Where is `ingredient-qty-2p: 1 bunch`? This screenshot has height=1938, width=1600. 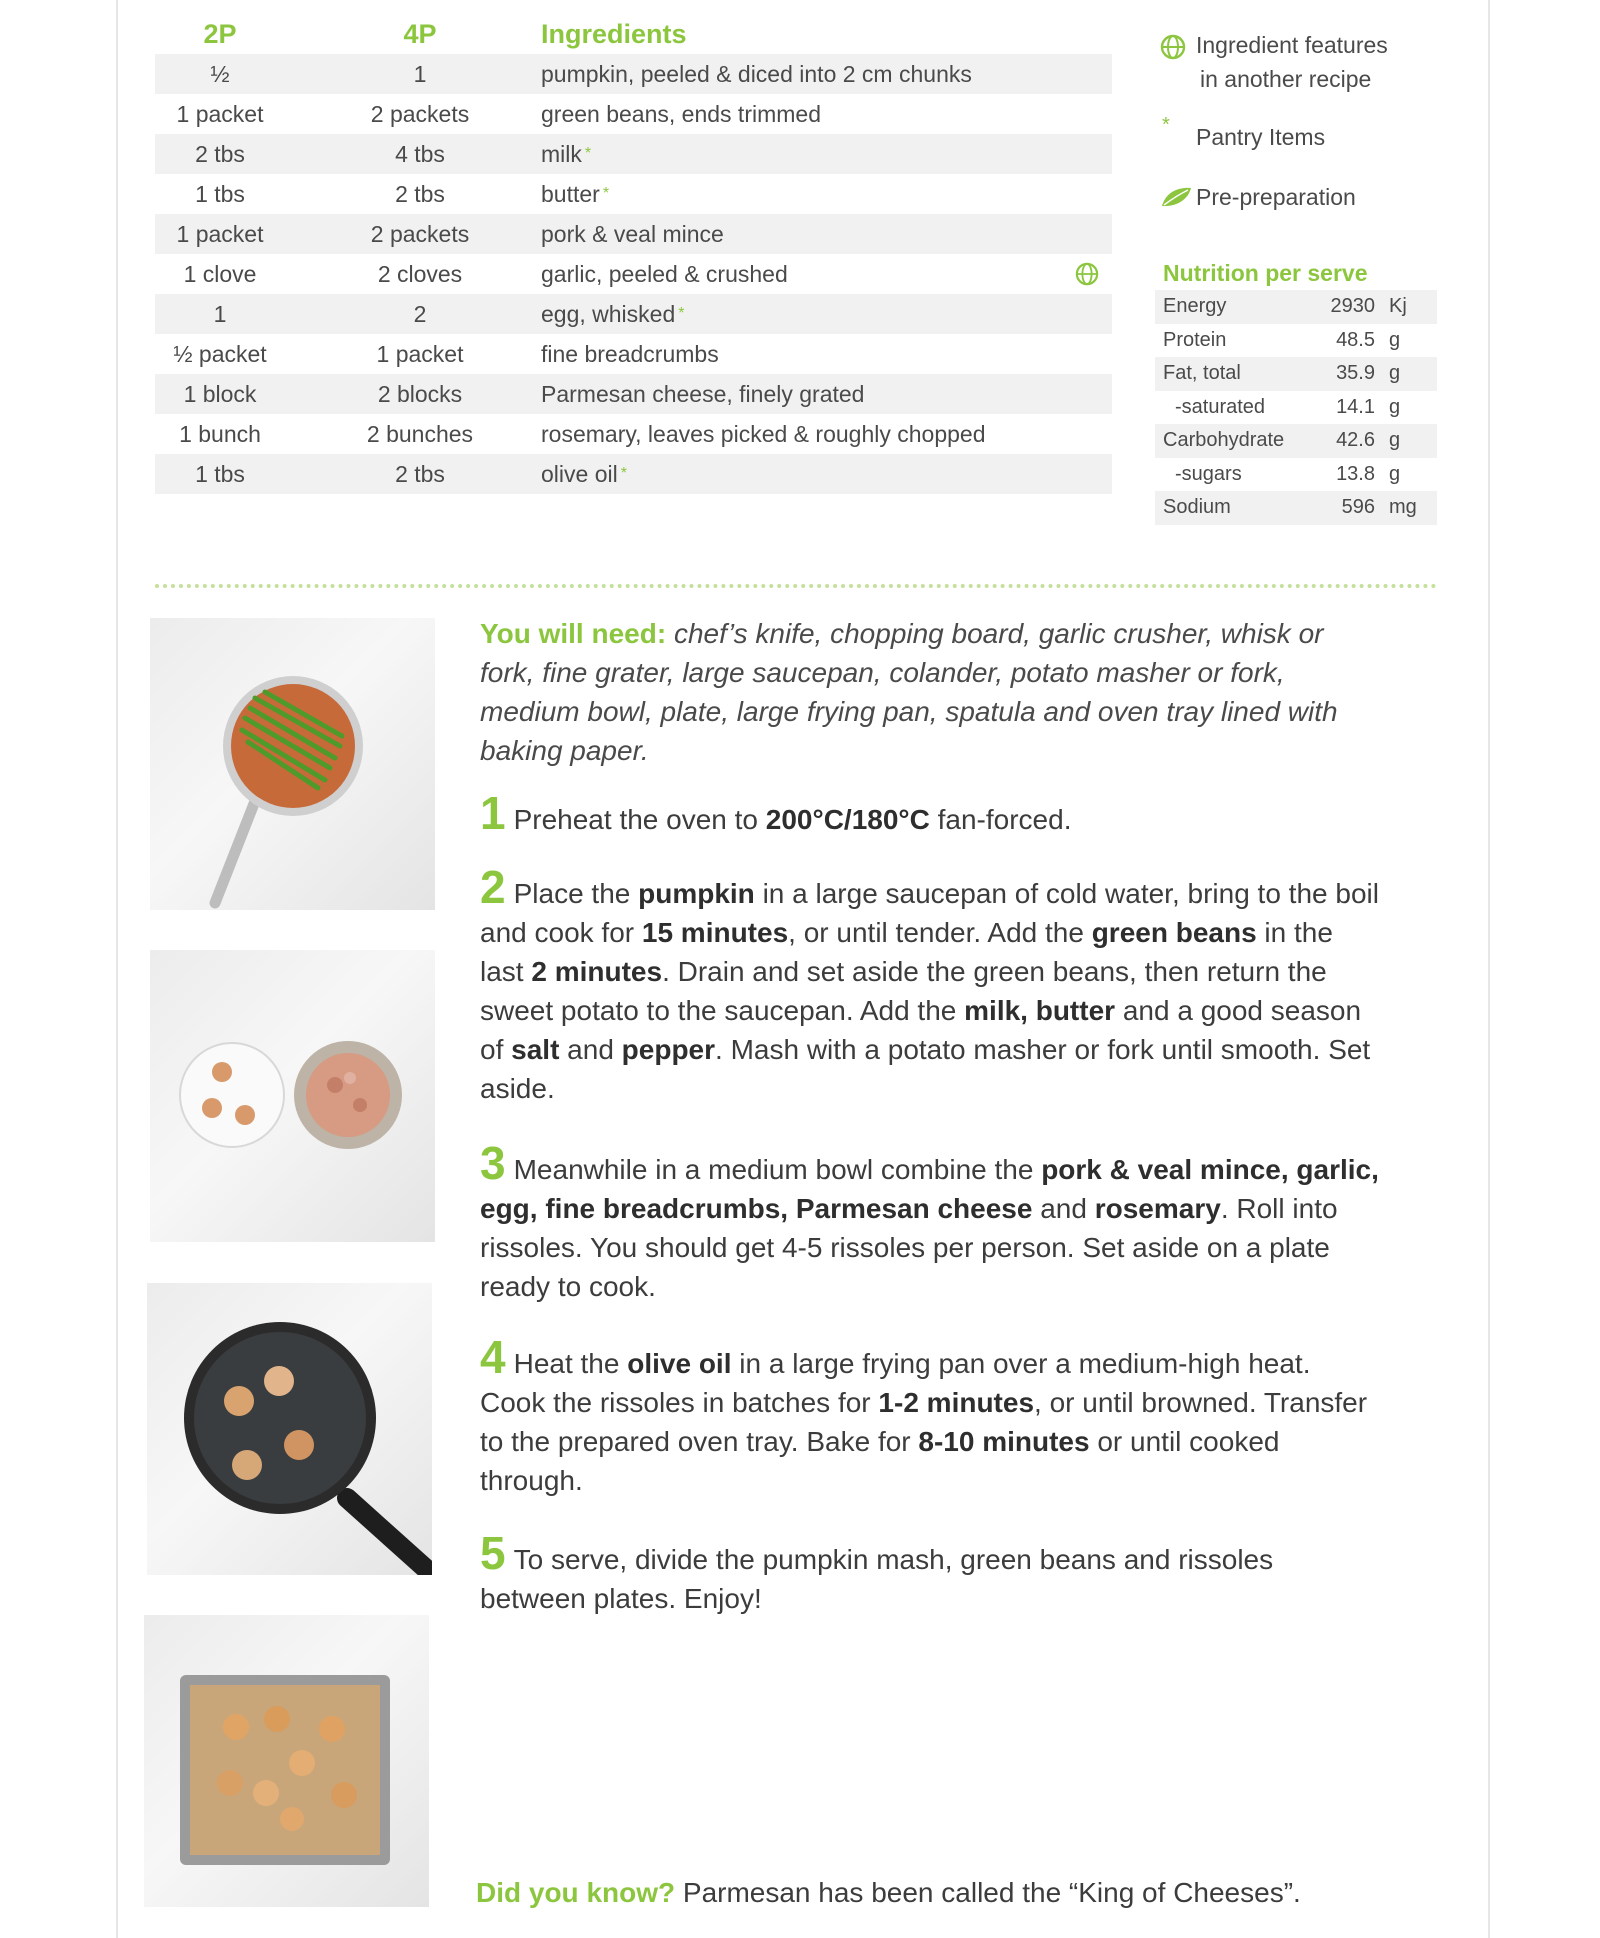
ingredient-qty-2p: 1 bunch is located at coordinates (220, 434).